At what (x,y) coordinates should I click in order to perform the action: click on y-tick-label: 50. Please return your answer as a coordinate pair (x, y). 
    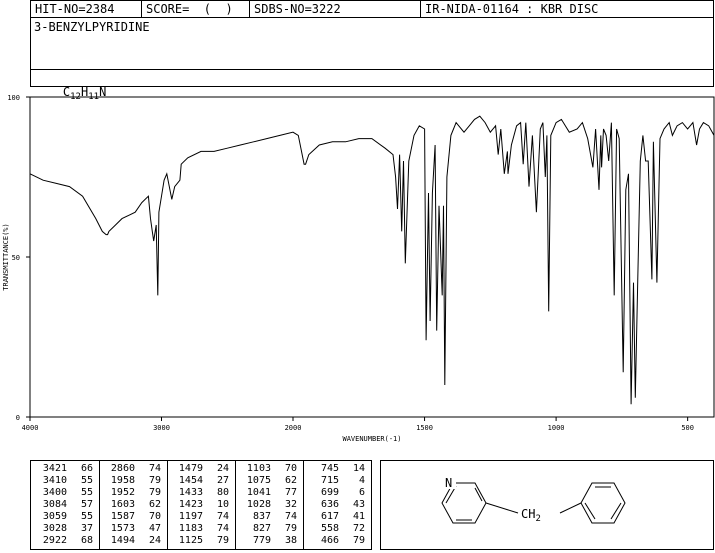
    Looking at the image, I should click on (16, 258).